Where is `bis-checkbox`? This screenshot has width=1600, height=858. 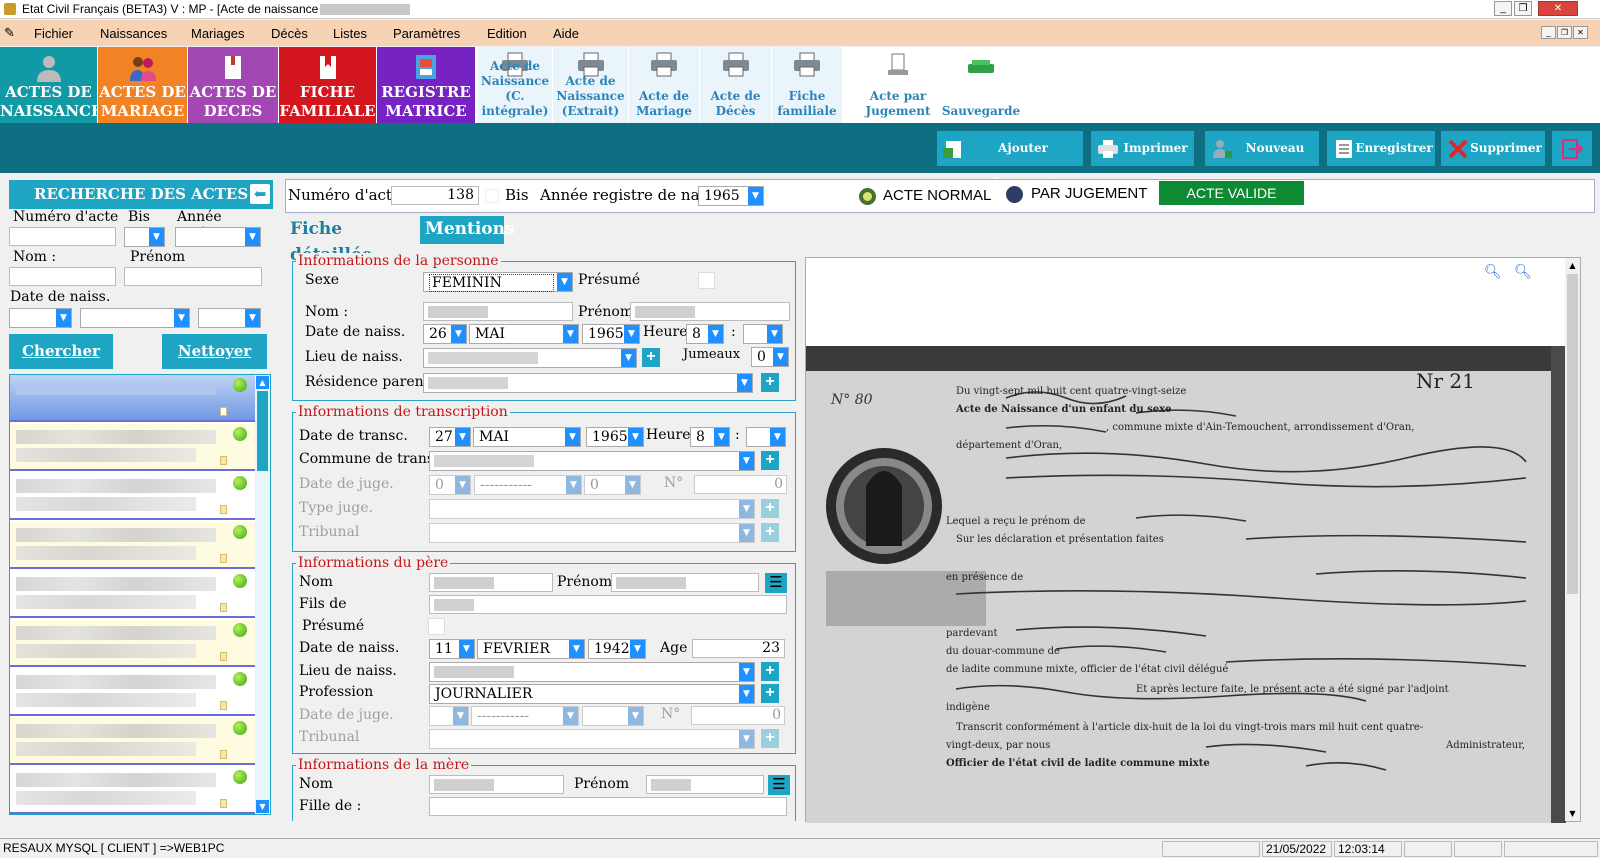 bis-checkbox is located at coordinates (492, 196).